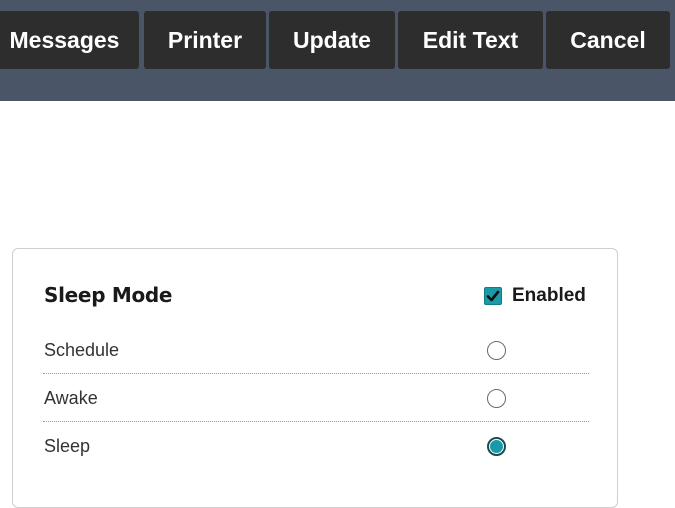  I want to click on option-row-sleep: Sleep, so click(316, 446).